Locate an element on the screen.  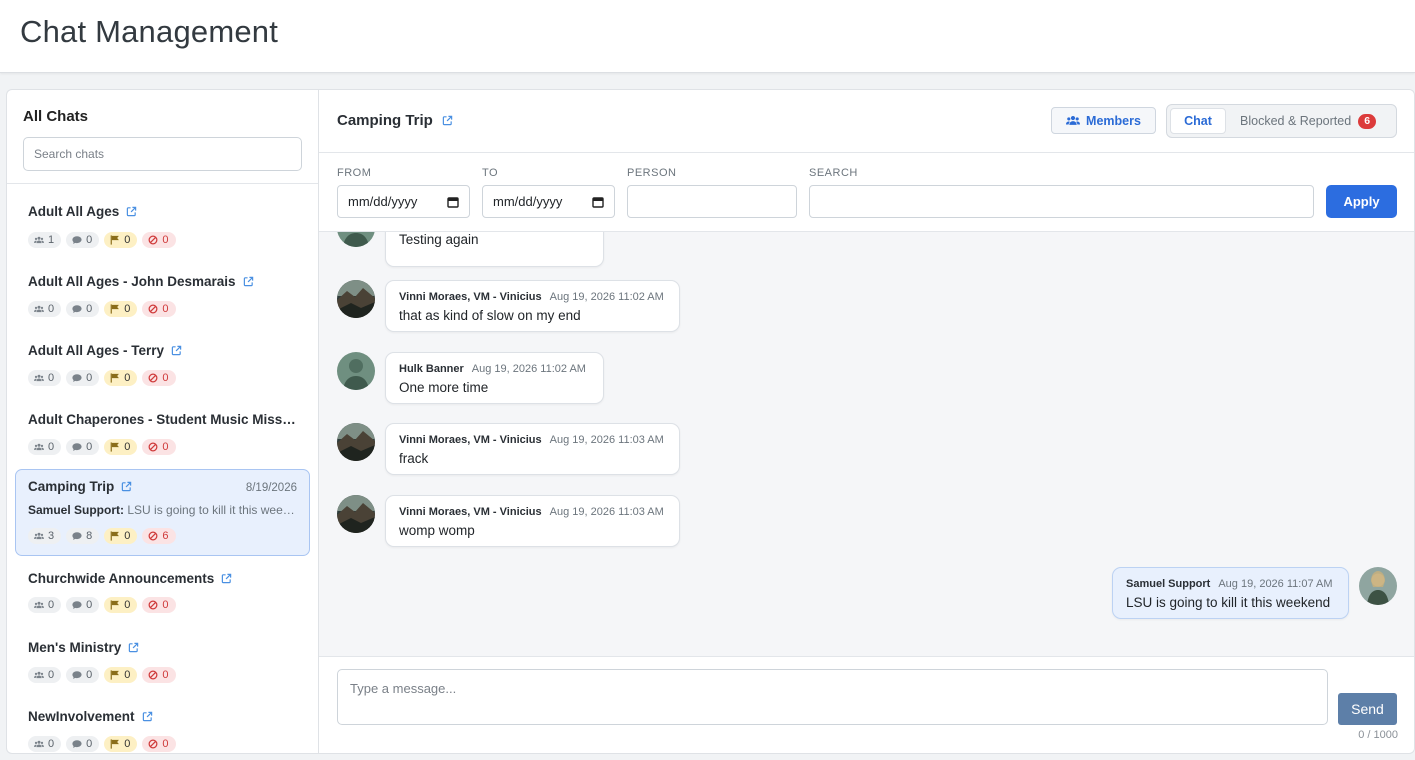
send-button: Send is located at coordinates (1367, 709).